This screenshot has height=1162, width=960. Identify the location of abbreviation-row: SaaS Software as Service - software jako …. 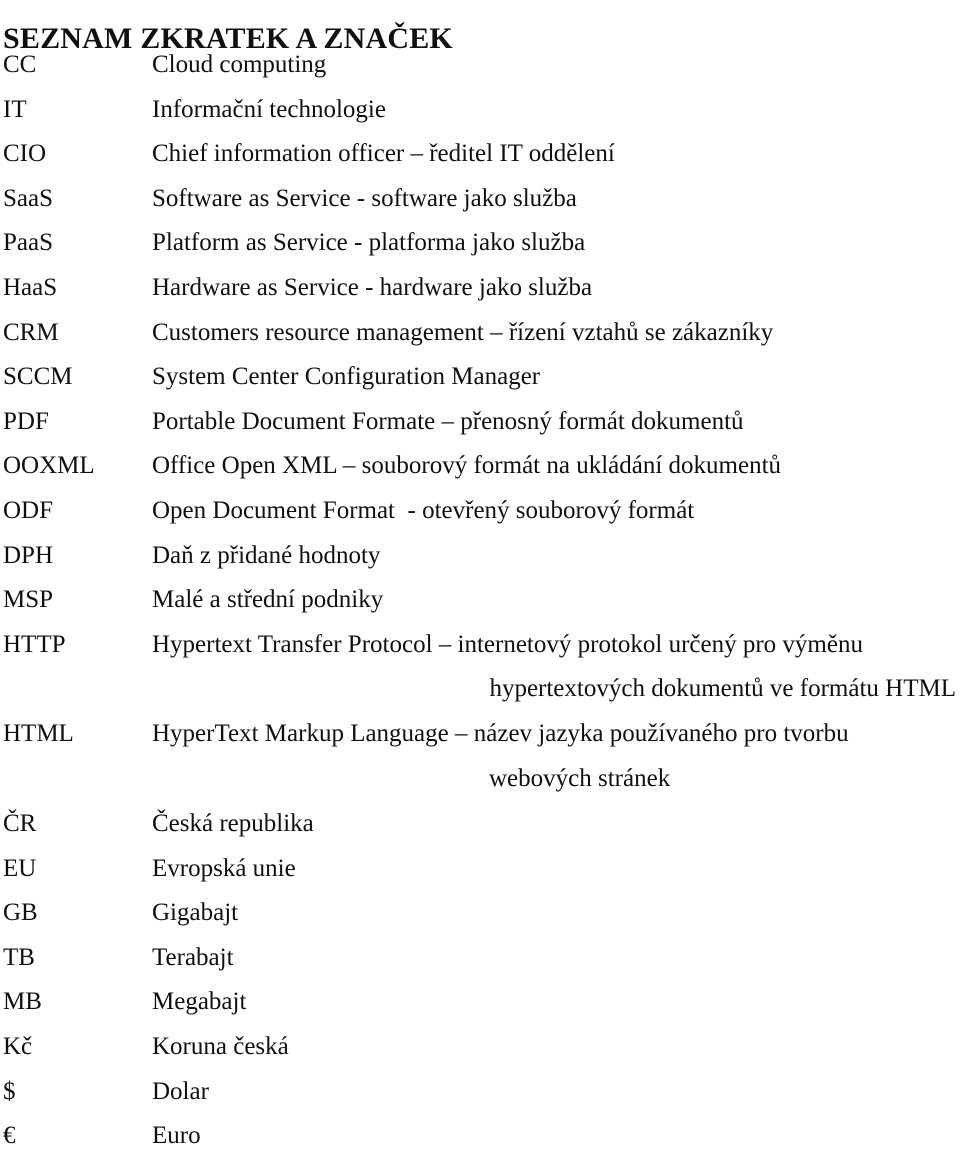
(480, 202).